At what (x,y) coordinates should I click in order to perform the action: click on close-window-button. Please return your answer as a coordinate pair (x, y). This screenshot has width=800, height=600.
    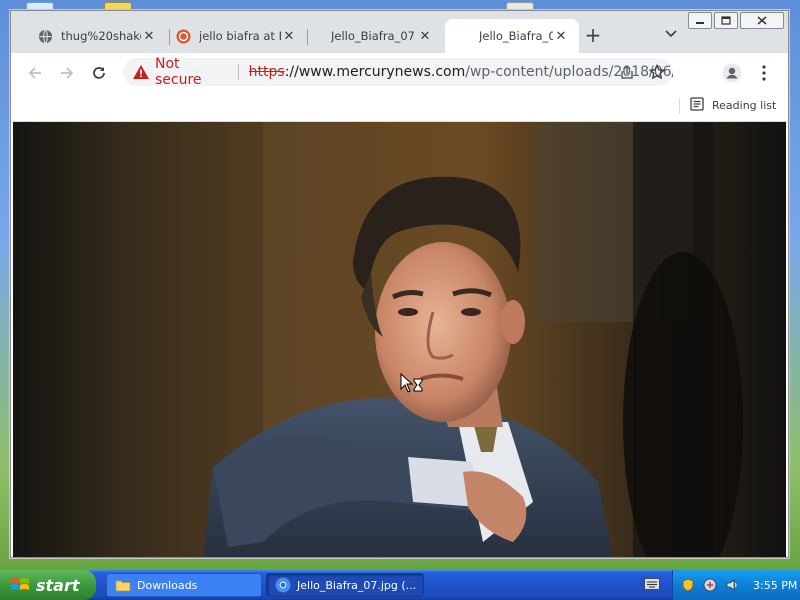
    Looking at the image, I should click on (762, 20).